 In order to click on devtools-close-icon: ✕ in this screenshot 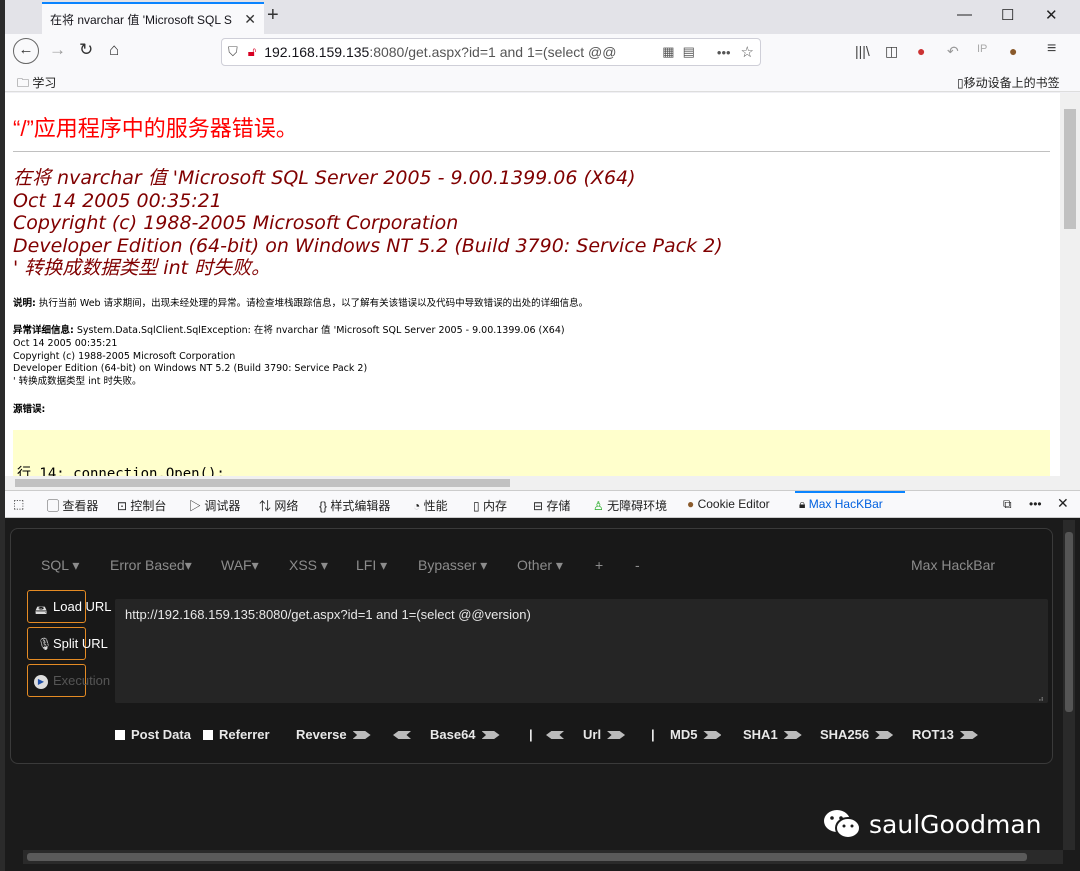, I will do `click(1063, 503)`.